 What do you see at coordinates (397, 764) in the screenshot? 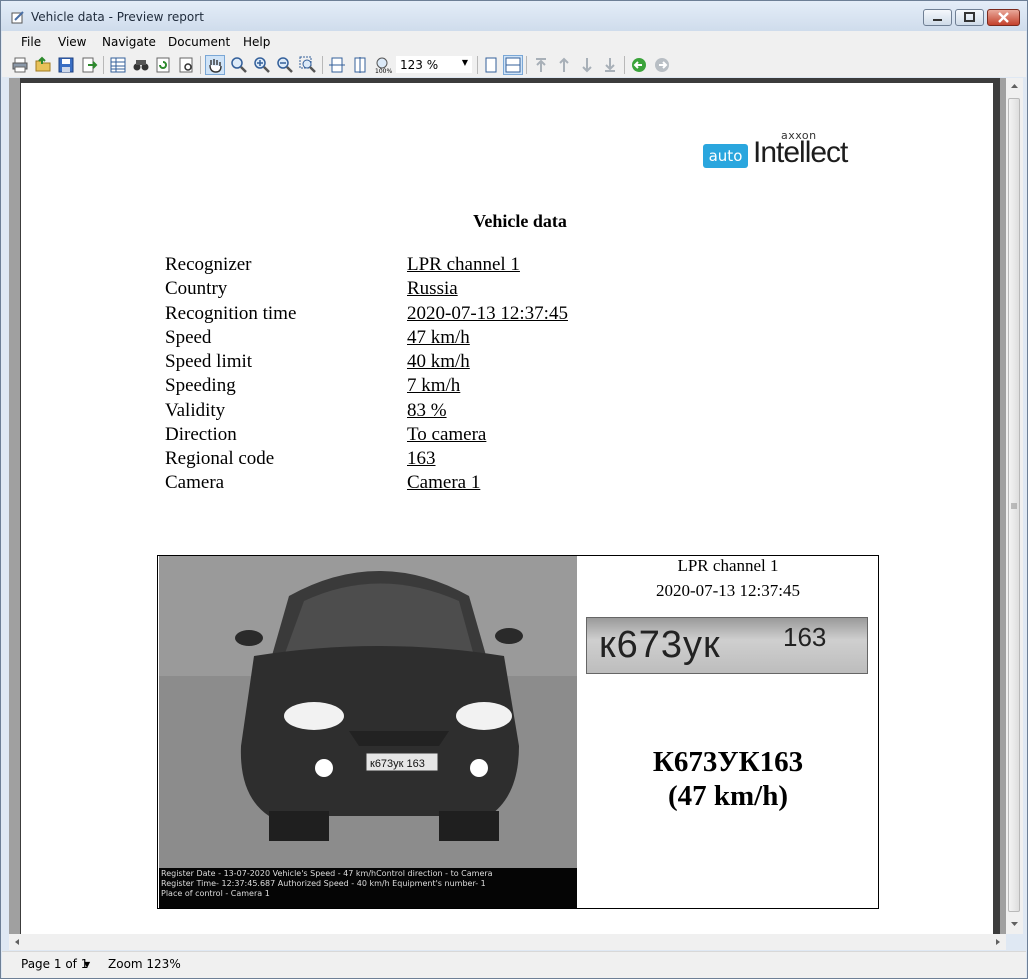
I see `car-plate-text: к673ук 163` at bounding box center [397, 764].